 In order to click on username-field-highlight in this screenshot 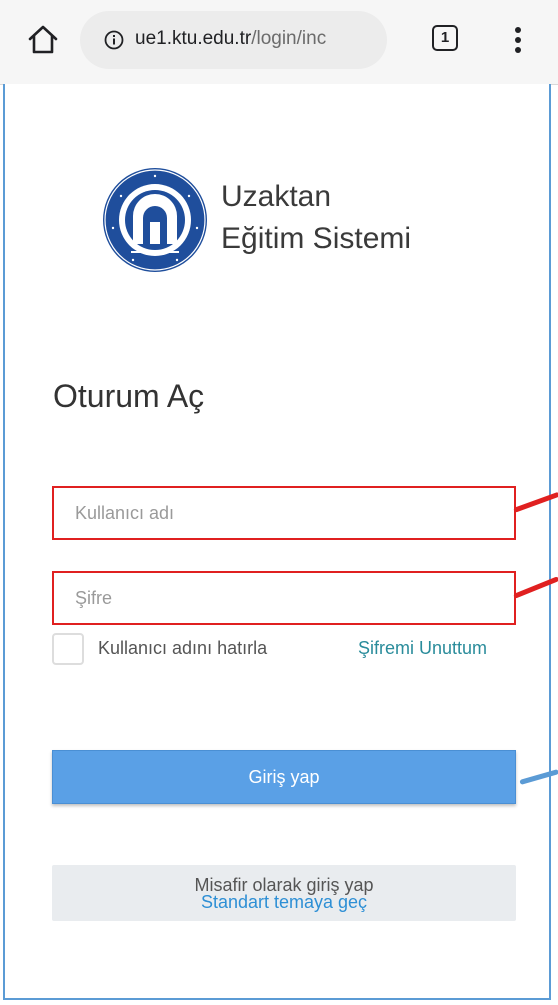, I will do `click(284, 513)`.